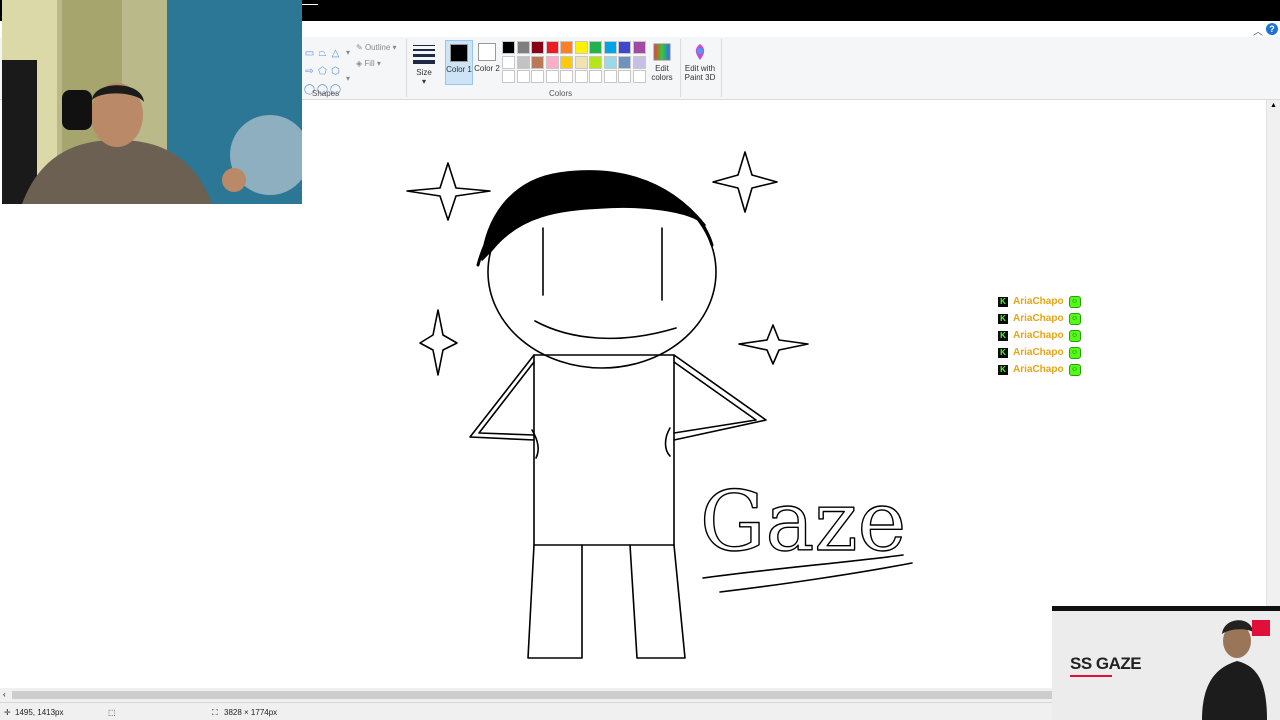 This screenshot has height=720, width=1280. I want to click on body, so click(604, 450).